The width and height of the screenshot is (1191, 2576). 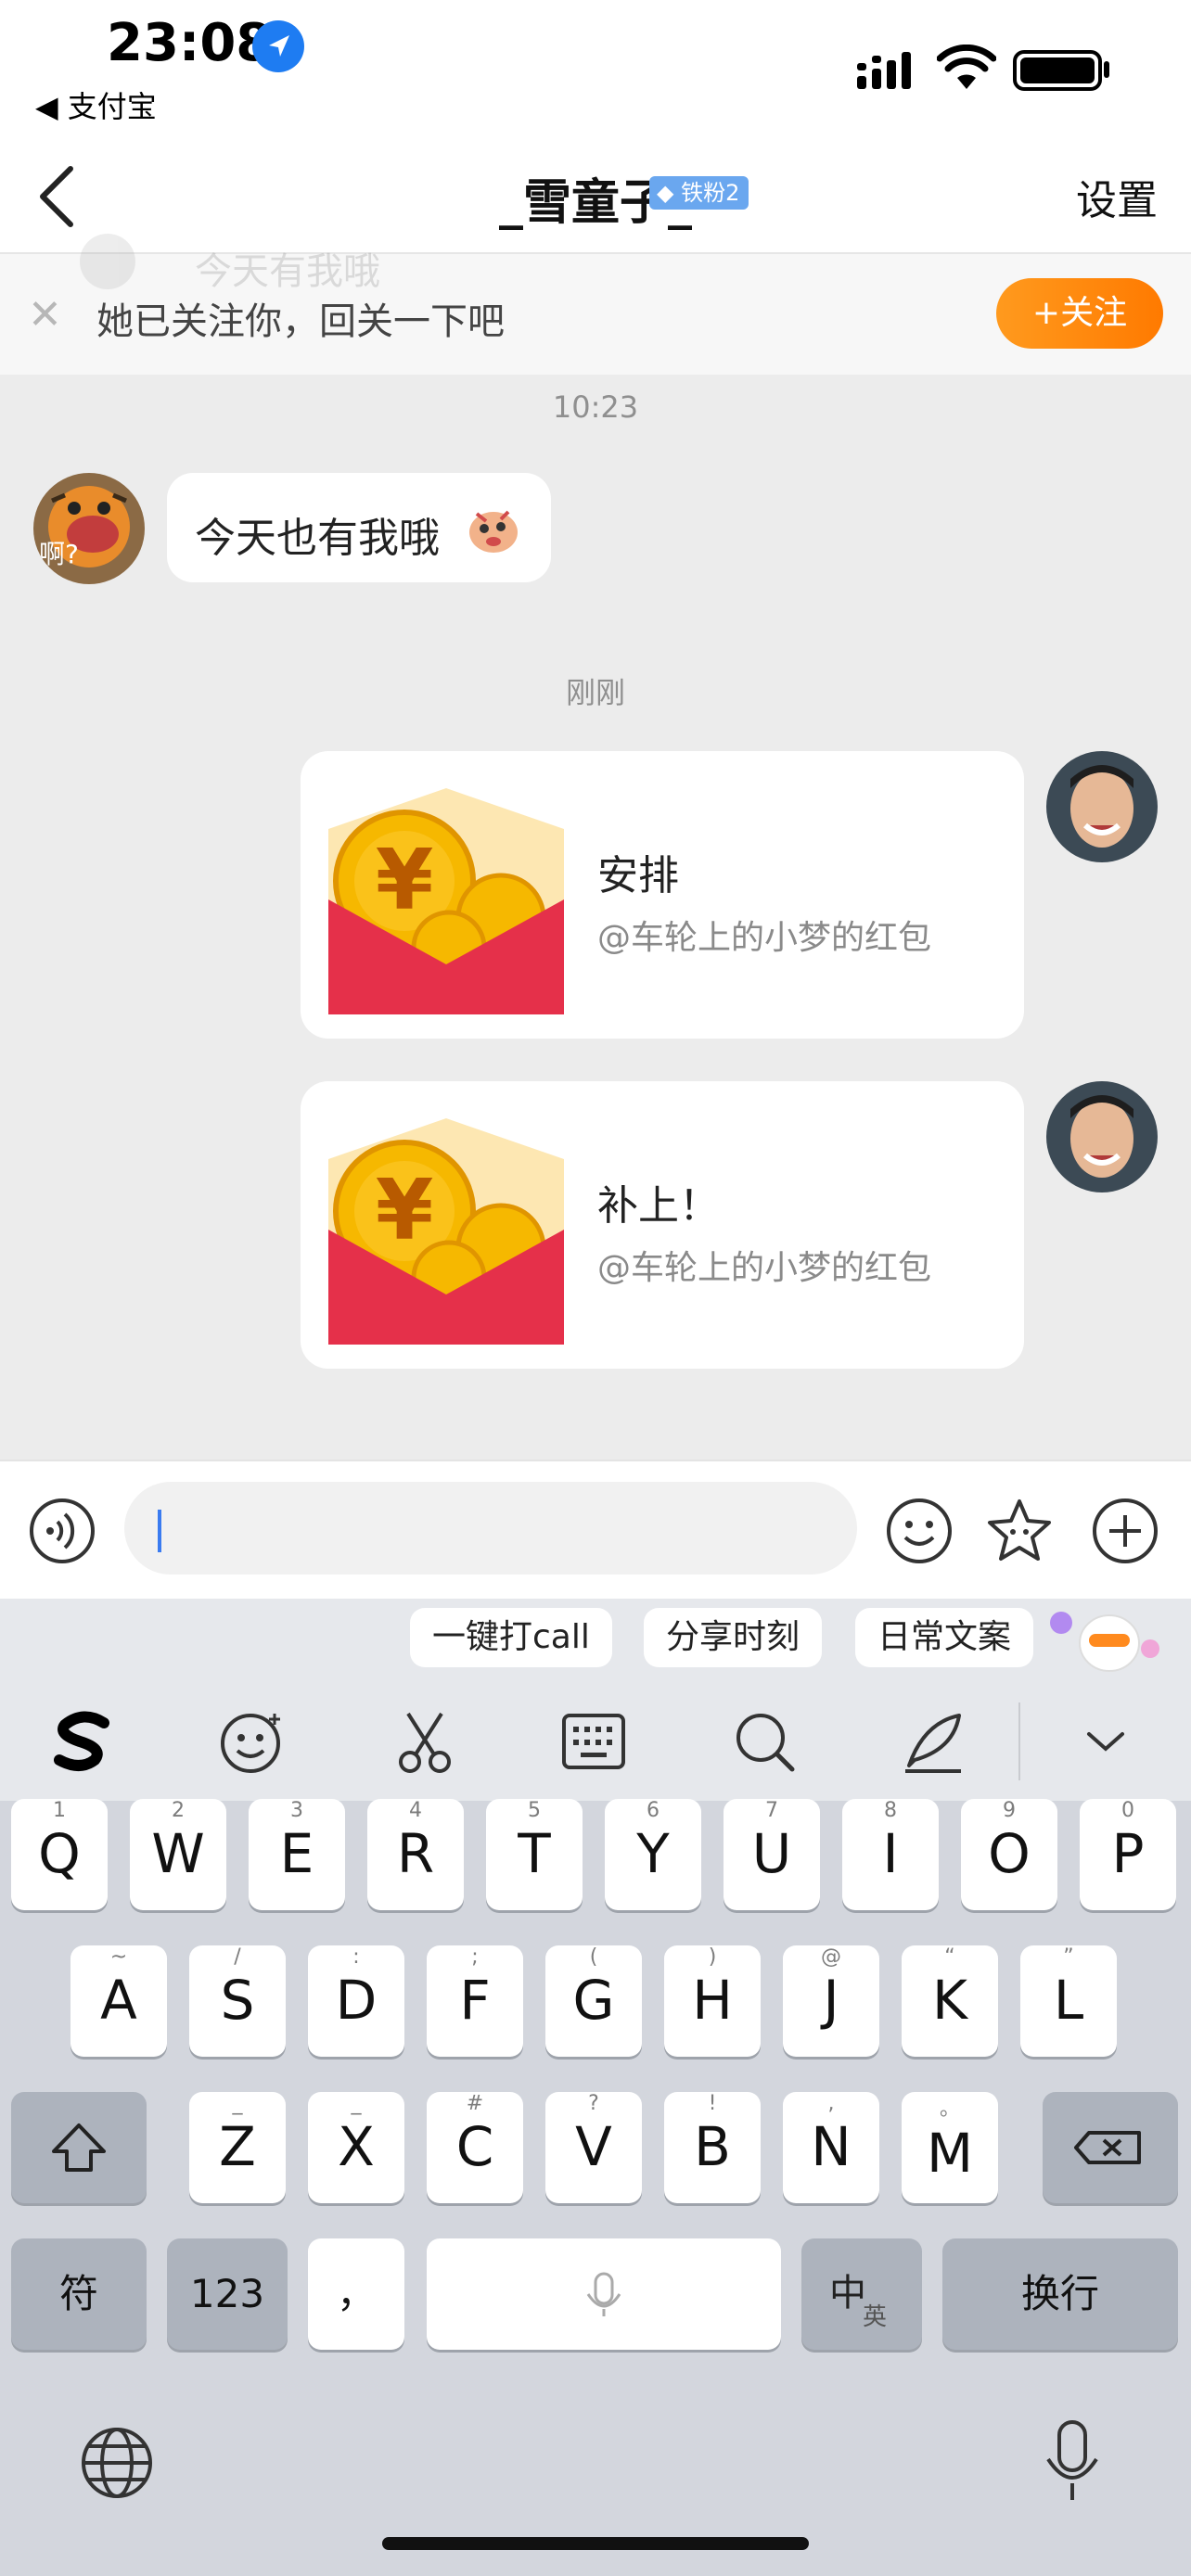 What do you see at coordinates (190, 43) in the screenshot?
I see `status-time: 23:08` at bounding box center [190, 43].